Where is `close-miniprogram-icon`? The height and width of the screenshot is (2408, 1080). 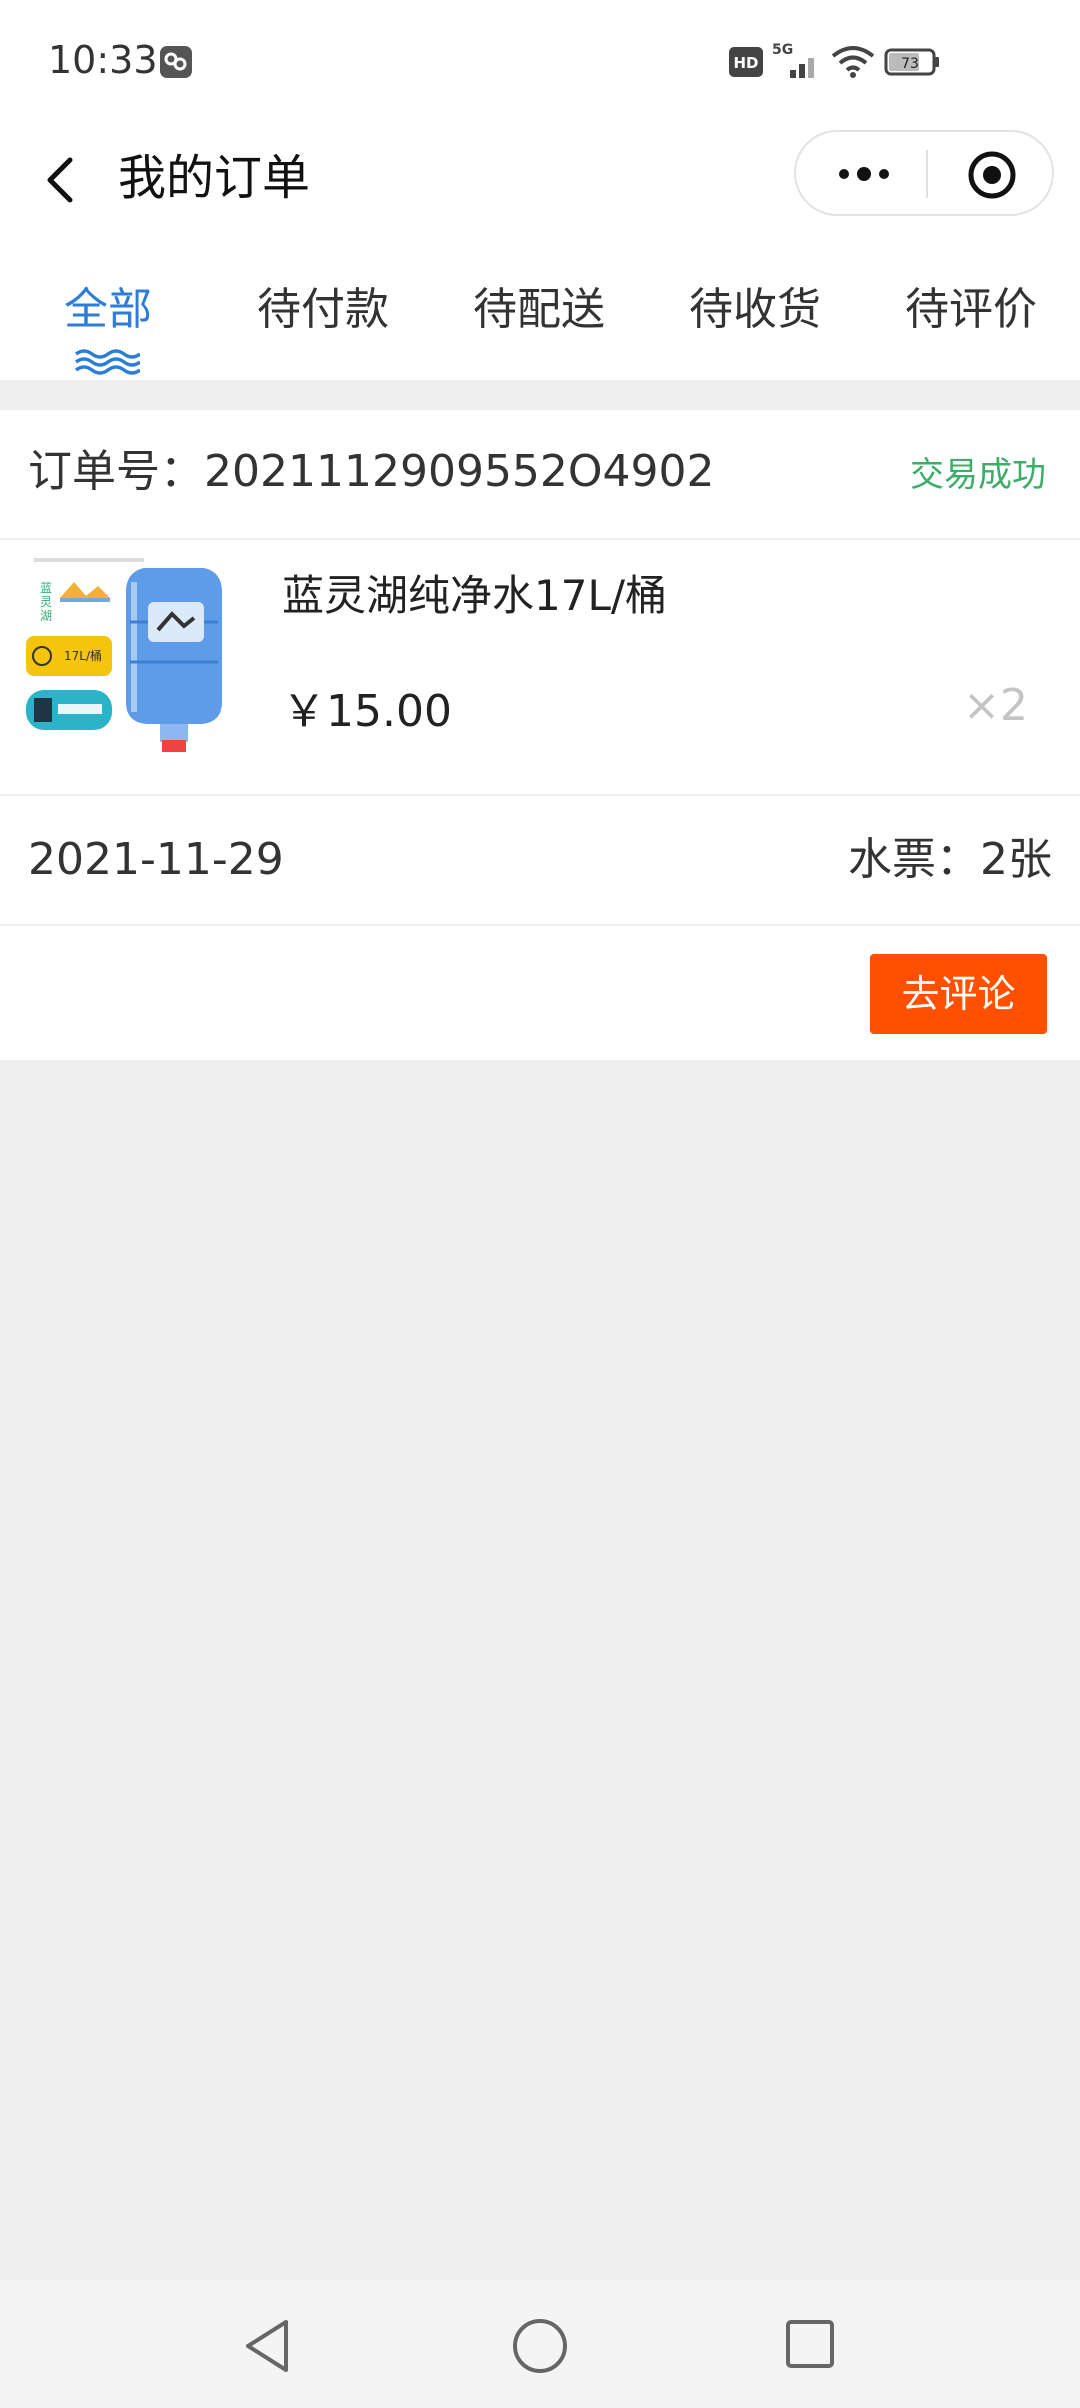
close-miniprogram-icon is located at coordinates (992, 175).